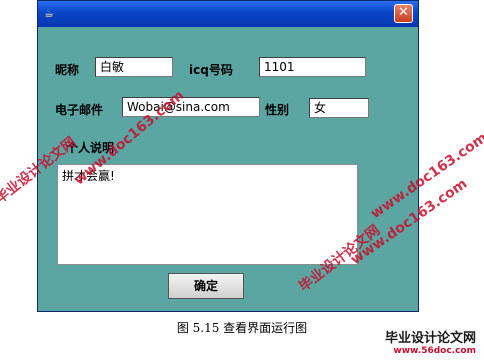  What do you see at coordinates (67, 70) in the screenshot?
I see `nickname-label: 昵称` at bounding box center [67, 70].